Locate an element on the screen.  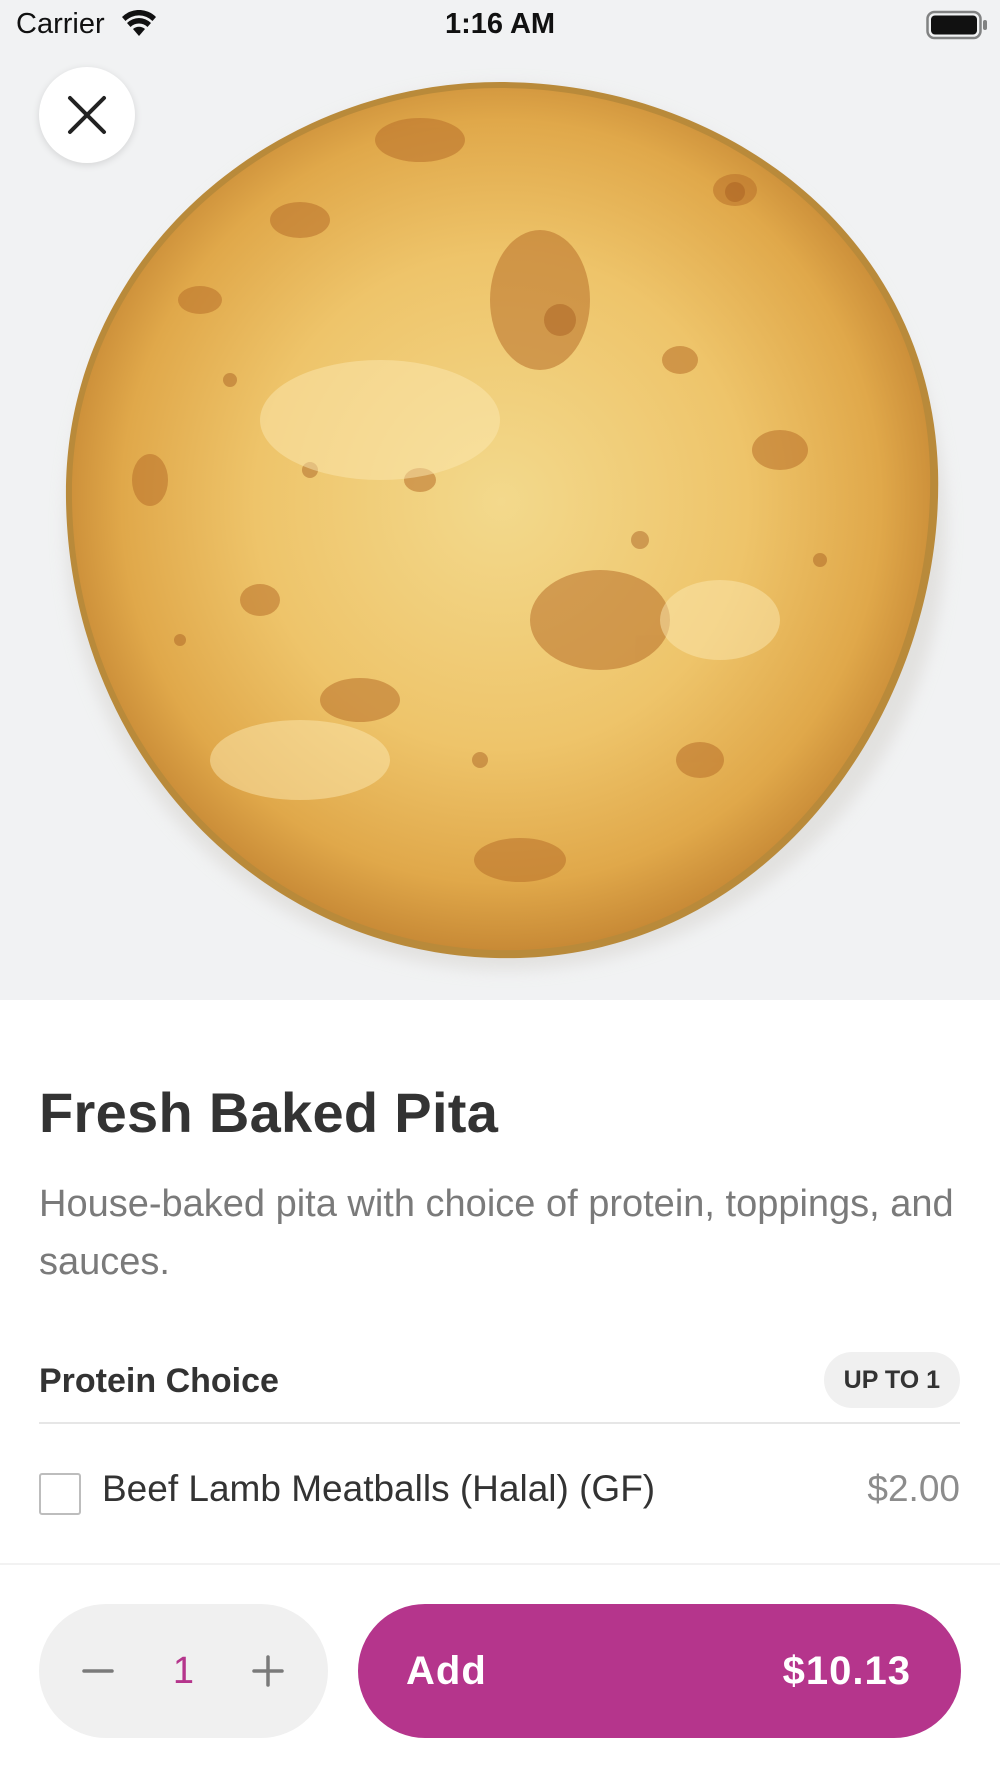
battery-full-icon is located at coordinates (957, 25).